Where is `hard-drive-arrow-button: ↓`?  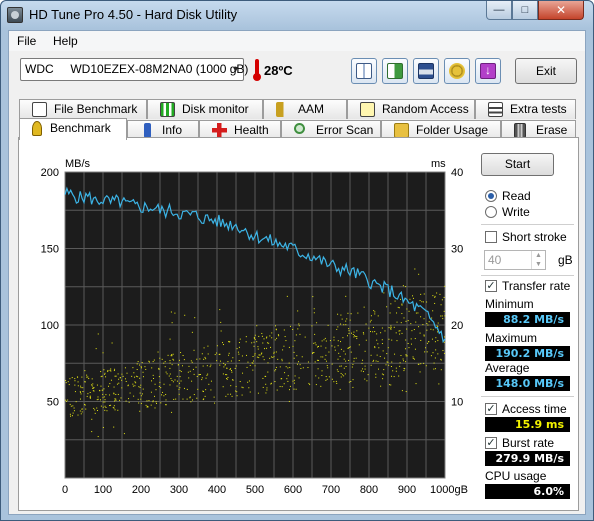 hard-drive-arrow-button: ↓ is located at coordinates (488, 71).